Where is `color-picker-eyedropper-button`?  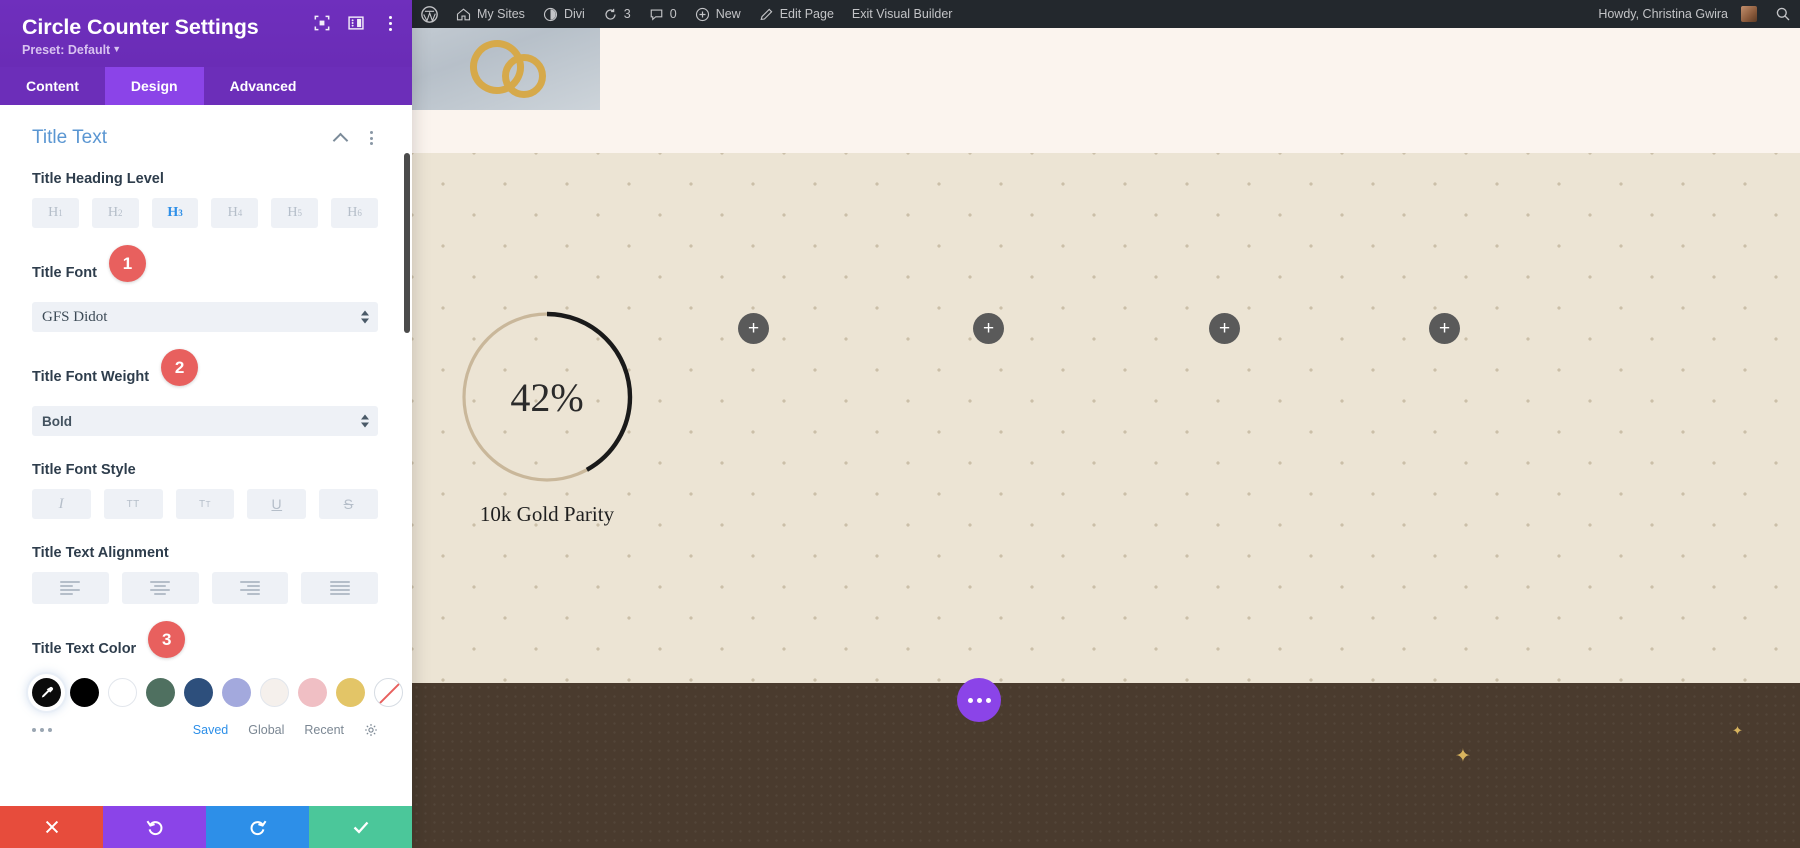 color-picker-eyedropper-button is located at coordinates (46, 692).